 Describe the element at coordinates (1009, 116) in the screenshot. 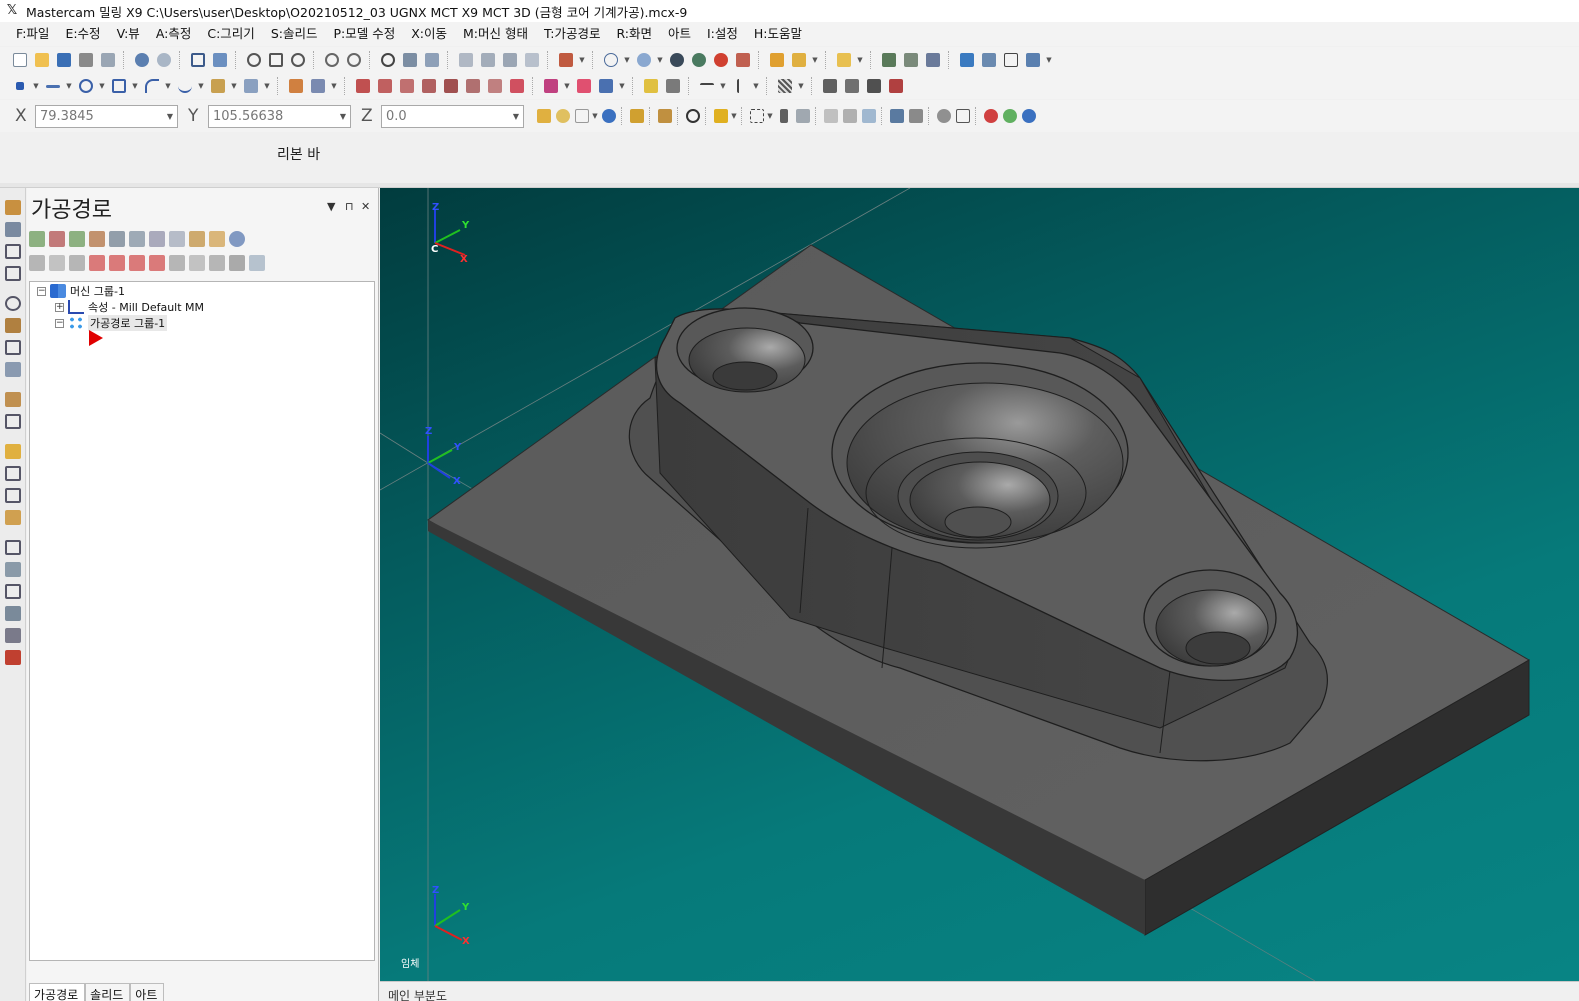

I see `ok-icon` at that location.